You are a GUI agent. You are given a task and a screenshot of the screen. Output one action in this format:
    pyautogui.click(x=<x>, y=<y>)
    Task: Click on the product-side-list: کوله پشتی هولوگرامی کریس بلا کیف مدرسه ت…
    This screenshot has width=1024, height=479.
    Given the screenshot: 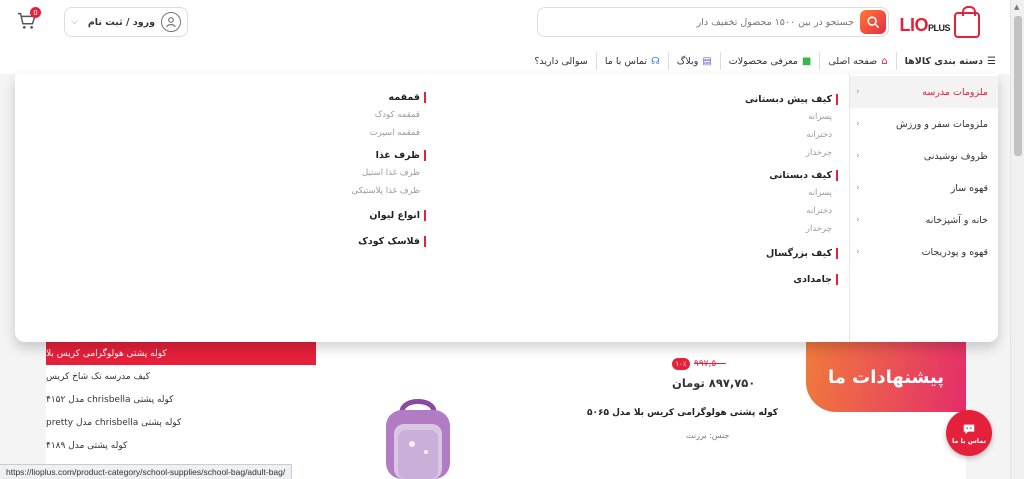 What is the action you would take?
    pyautogui.click(x=181, y=410)
    